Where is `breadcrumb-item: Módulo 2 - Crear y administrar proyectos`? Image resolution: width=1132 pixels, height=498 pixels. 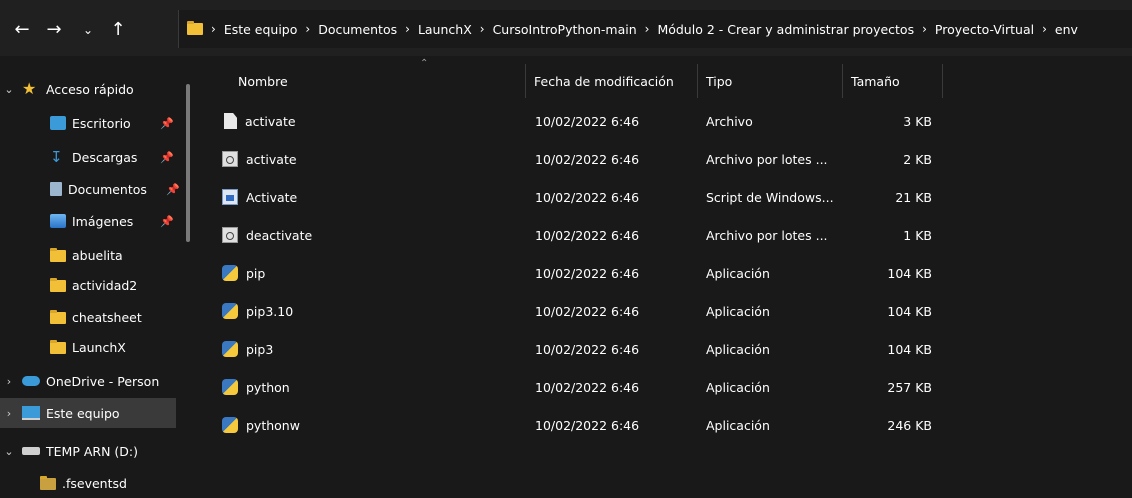 breadcrumb-item: Módulo 2 - Crear y administrar proyectos is located at coordinates (785, 29).